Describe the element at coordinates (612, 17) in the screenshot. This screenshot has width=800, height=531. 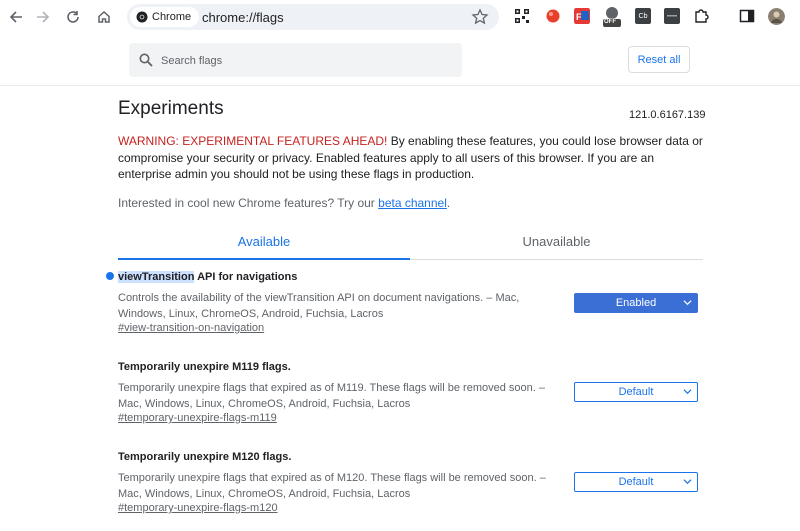
I see `off-extension: OFF` at that location.